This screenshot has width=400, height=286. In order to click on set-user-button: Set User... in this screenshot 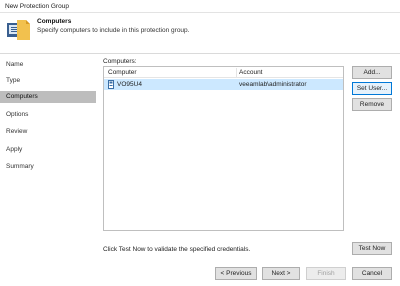, I will do `click(372, 88)`.